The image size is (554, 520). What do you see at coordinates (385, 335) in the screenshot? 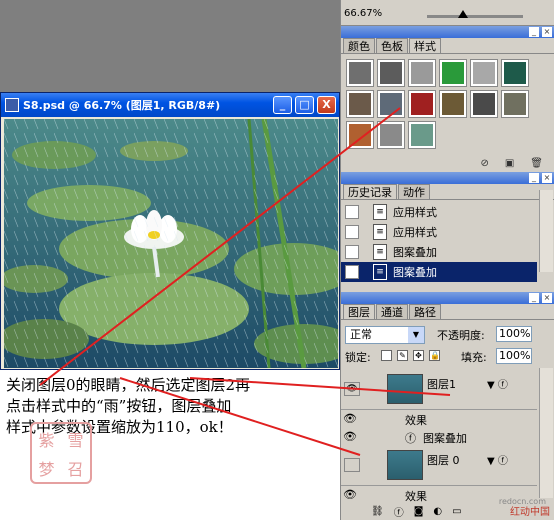
I see `blend-mode-select: 正常 ▼` at bounding box center [385, 335].